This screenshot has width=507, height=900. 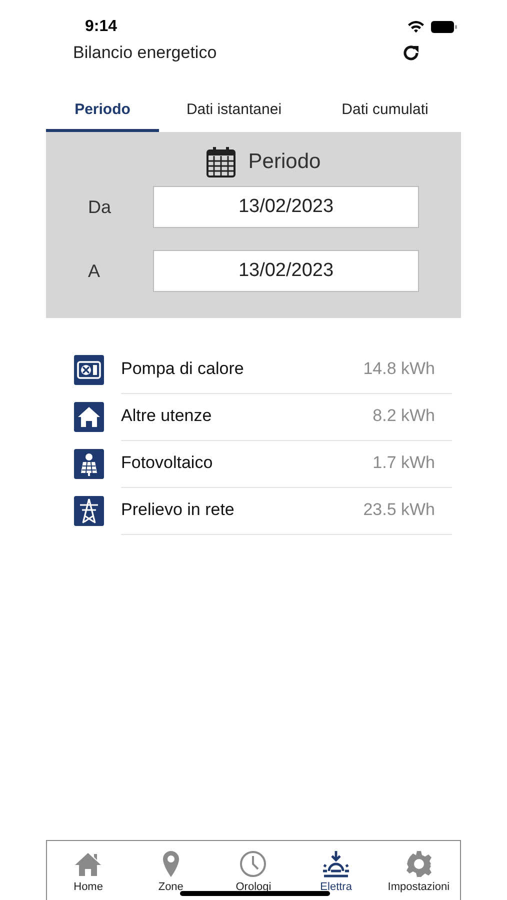 What do you see at coordinates (171, 870) in the screenshot?
I see `tab-bar-item: Zone` at bounding box center [171, 870].